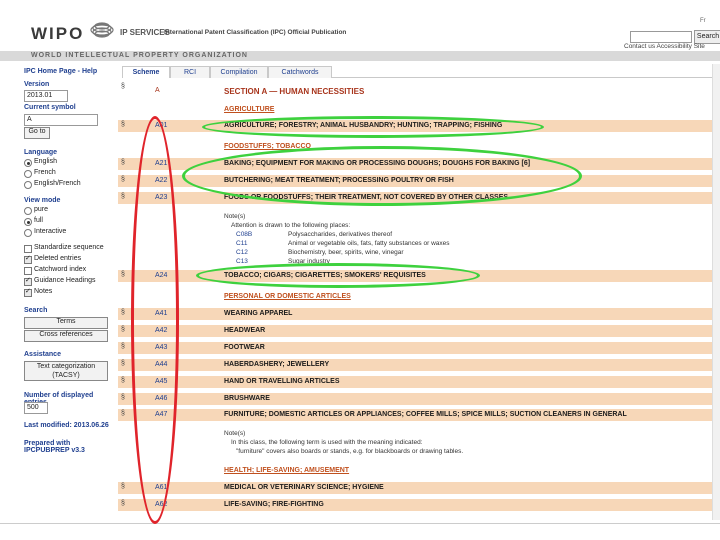  I want to click on note-ref-text: Polysaccharides, derivatives thereof, so click(340, 234).